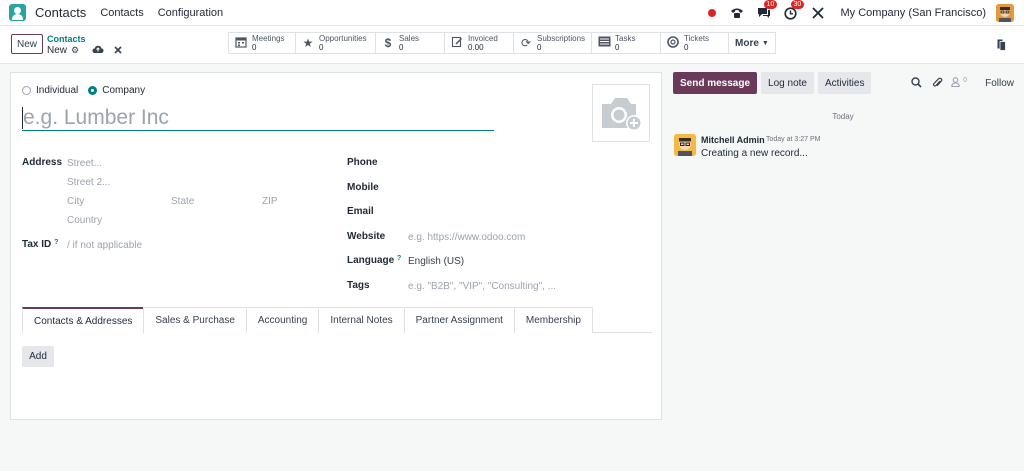 This screenshot has height=471, width=1024. Describe the element at coordinates (190, 13) in the screenshot. I see `menu-configuration: Configuration` at that location.